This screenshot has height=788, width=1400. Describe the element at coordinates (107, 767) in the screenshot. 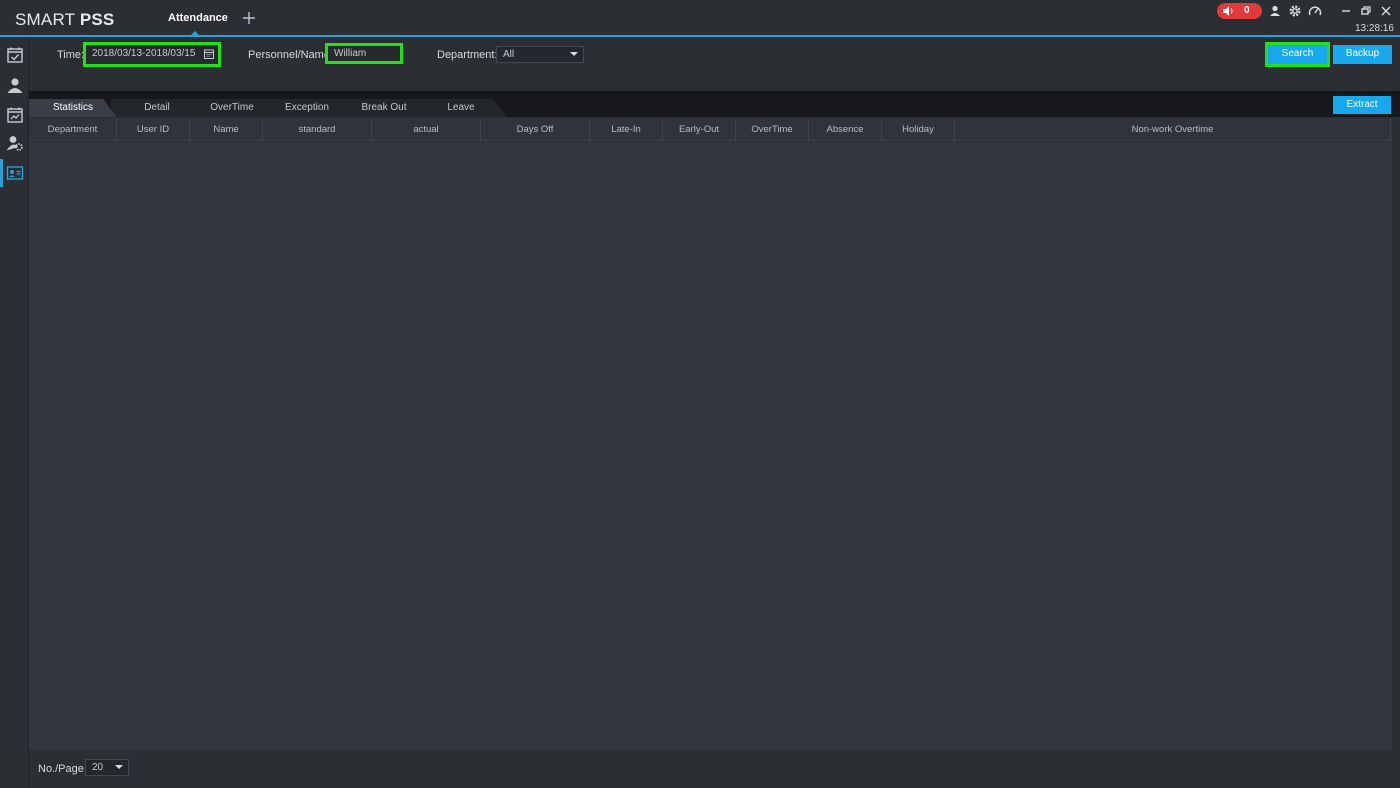

I see `page-size-select: 20` at that location.